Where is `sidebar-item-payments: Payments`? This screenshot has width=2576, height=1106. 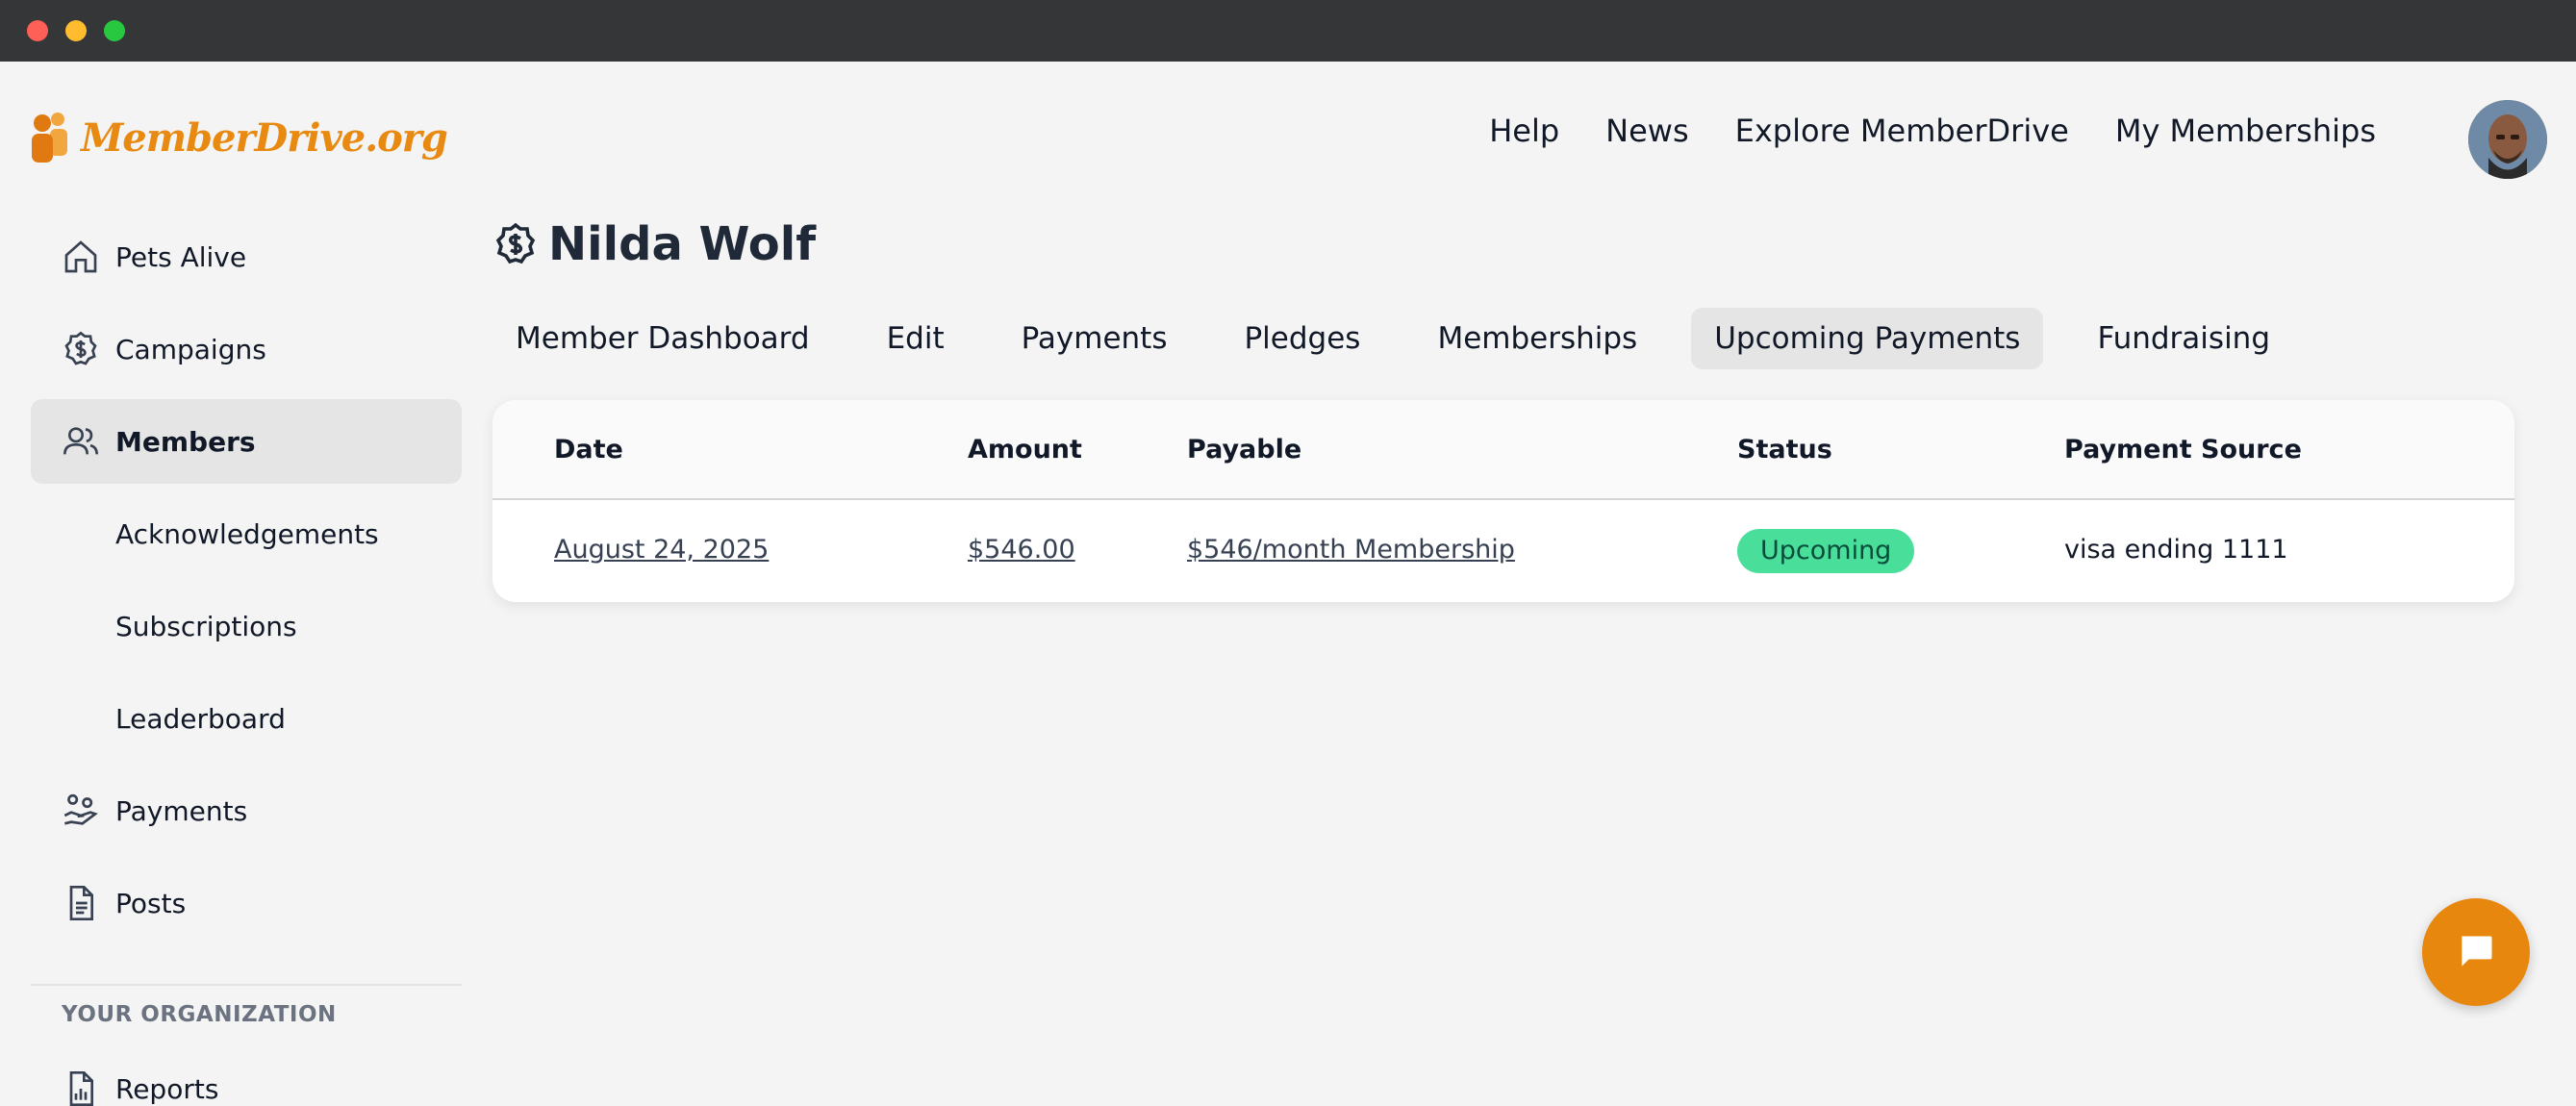
sidebar-item-payments: Payments is located at coordinates (247, 810).